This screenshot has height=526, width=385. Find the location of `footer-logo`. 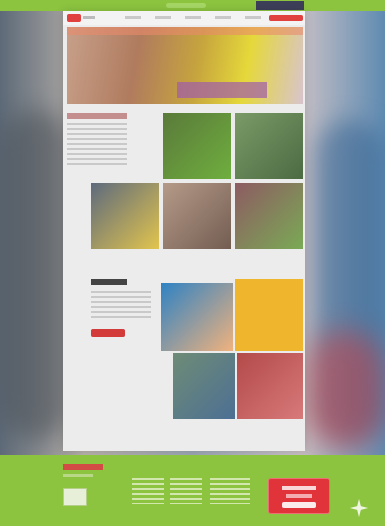

footer-logo is located at coordinates (83, 467).